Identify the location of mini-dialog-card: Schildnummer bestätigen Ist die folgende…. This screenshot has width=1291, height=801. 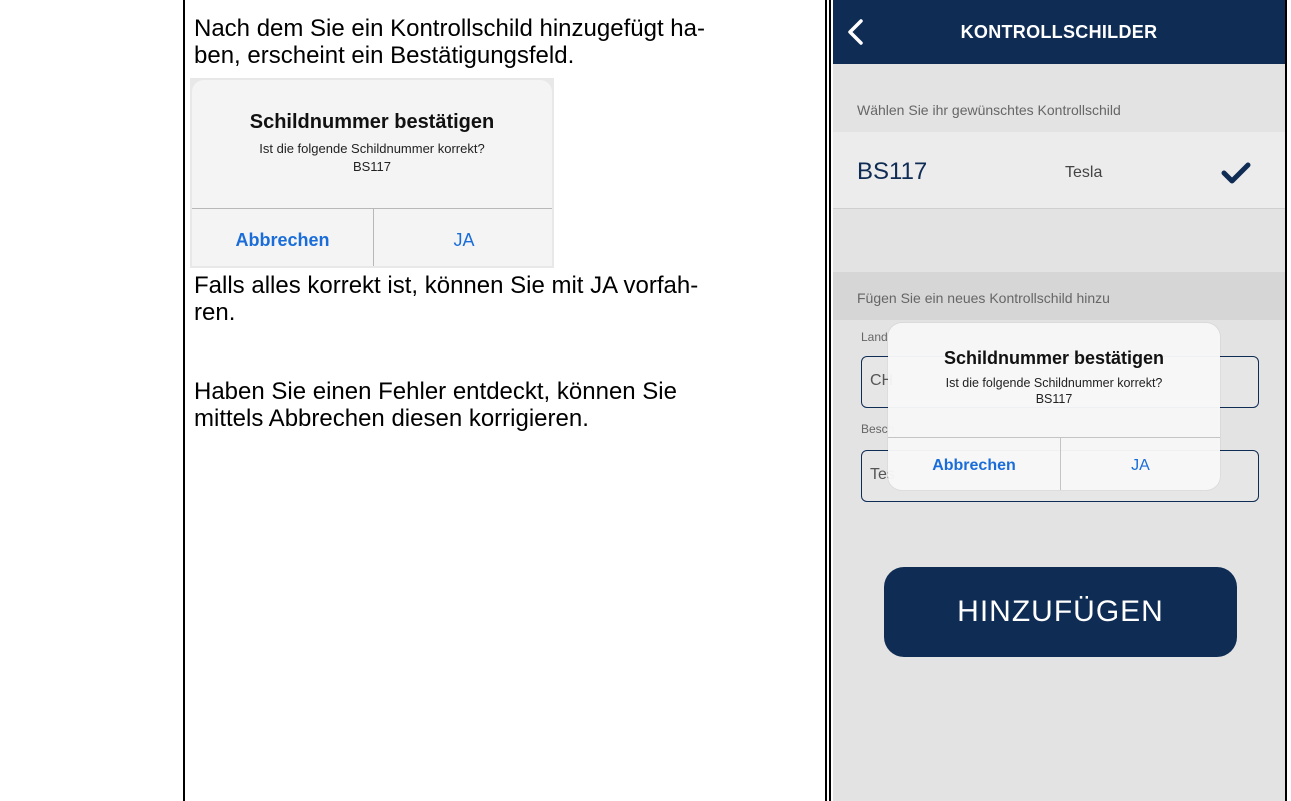
(372, 173).